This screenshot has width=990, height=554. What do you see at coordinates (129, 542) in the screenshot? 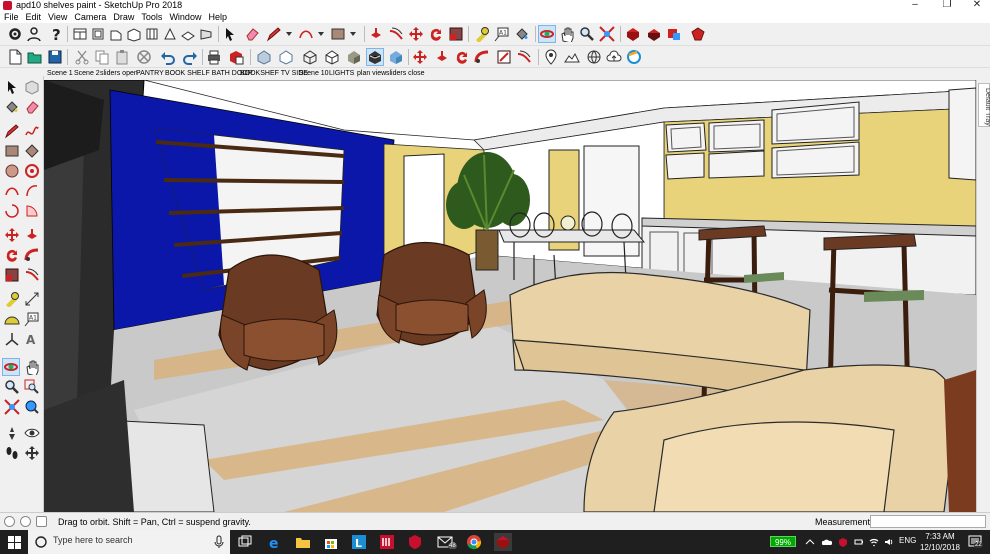
I see `taskbar-search-input: Type here to search` at bounding box center [129, 542].